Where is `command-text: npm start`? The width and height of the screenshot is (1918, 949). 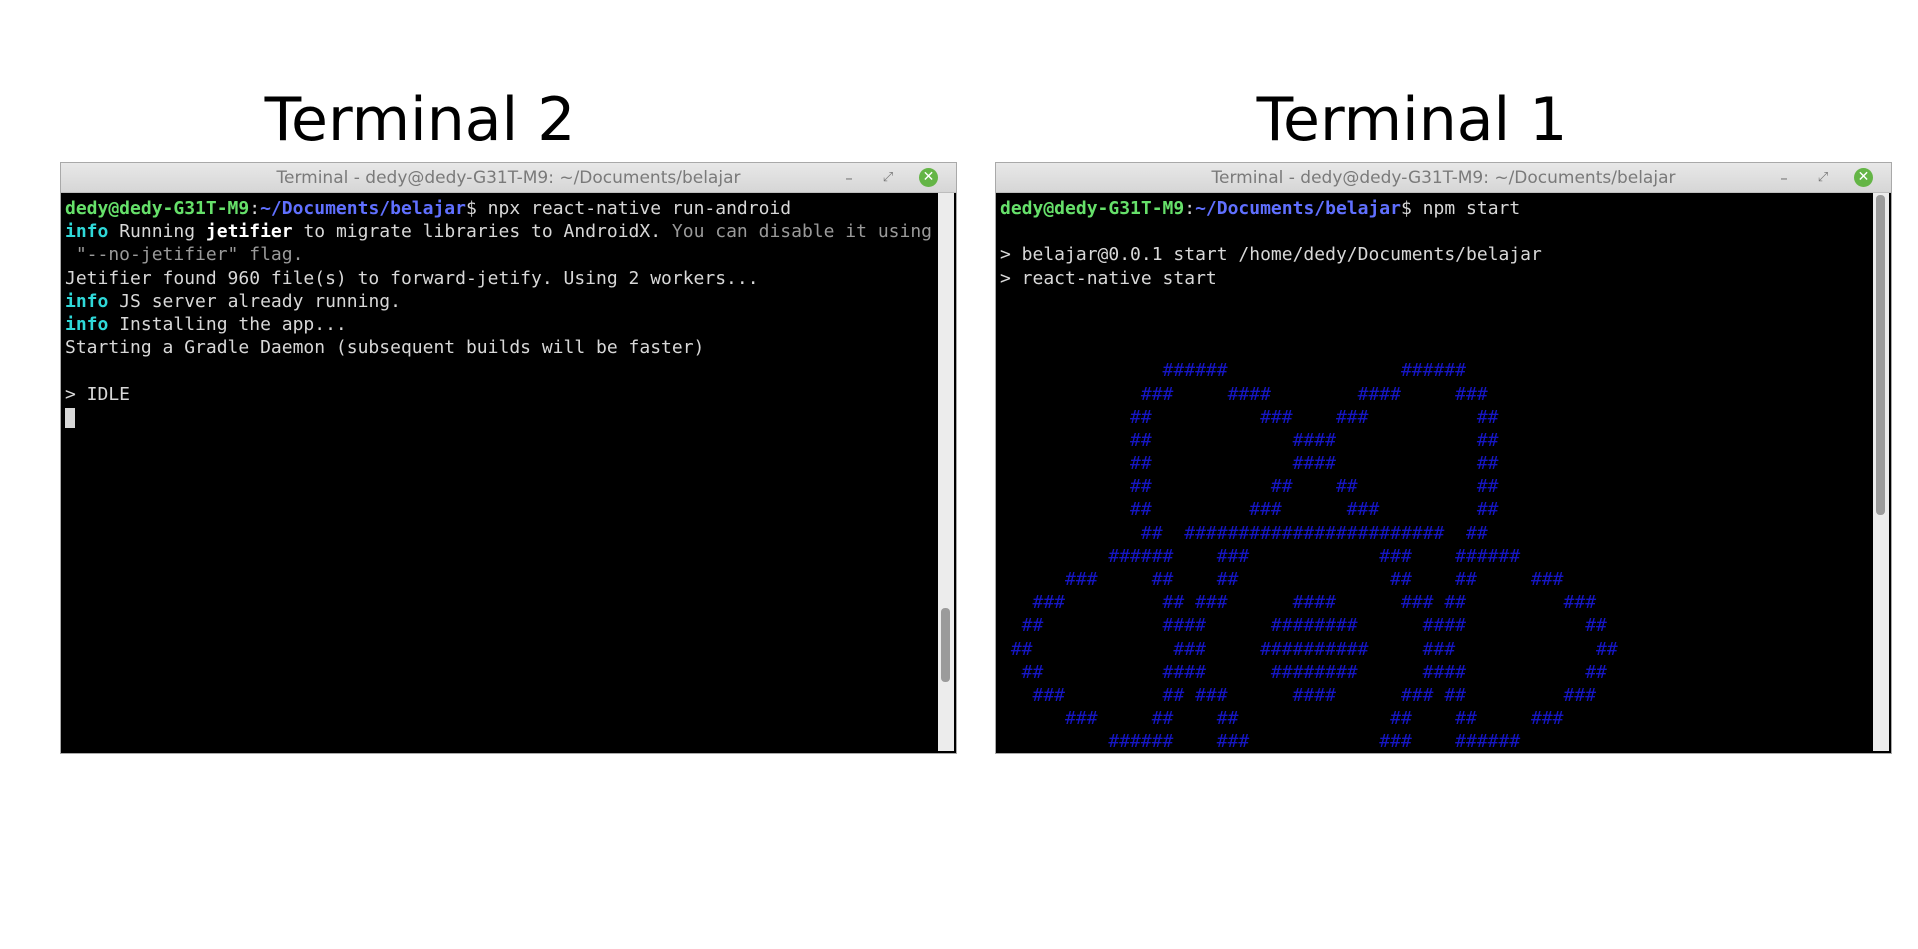
command-text: npm start is located at coordinates (1471, 208).